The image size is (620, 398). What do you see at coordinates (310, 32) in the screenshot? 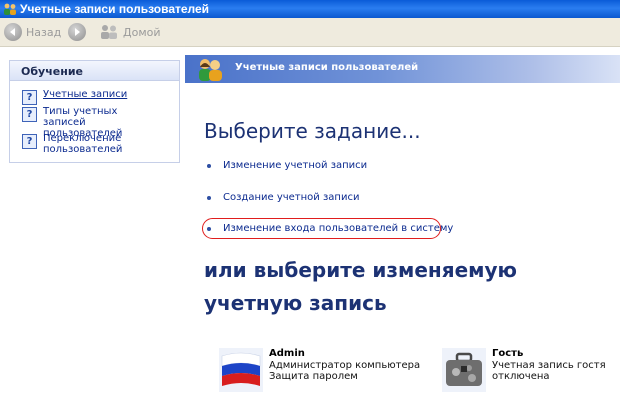
I see `toolbar: Назад Домой` at bounding box center [310, 32].